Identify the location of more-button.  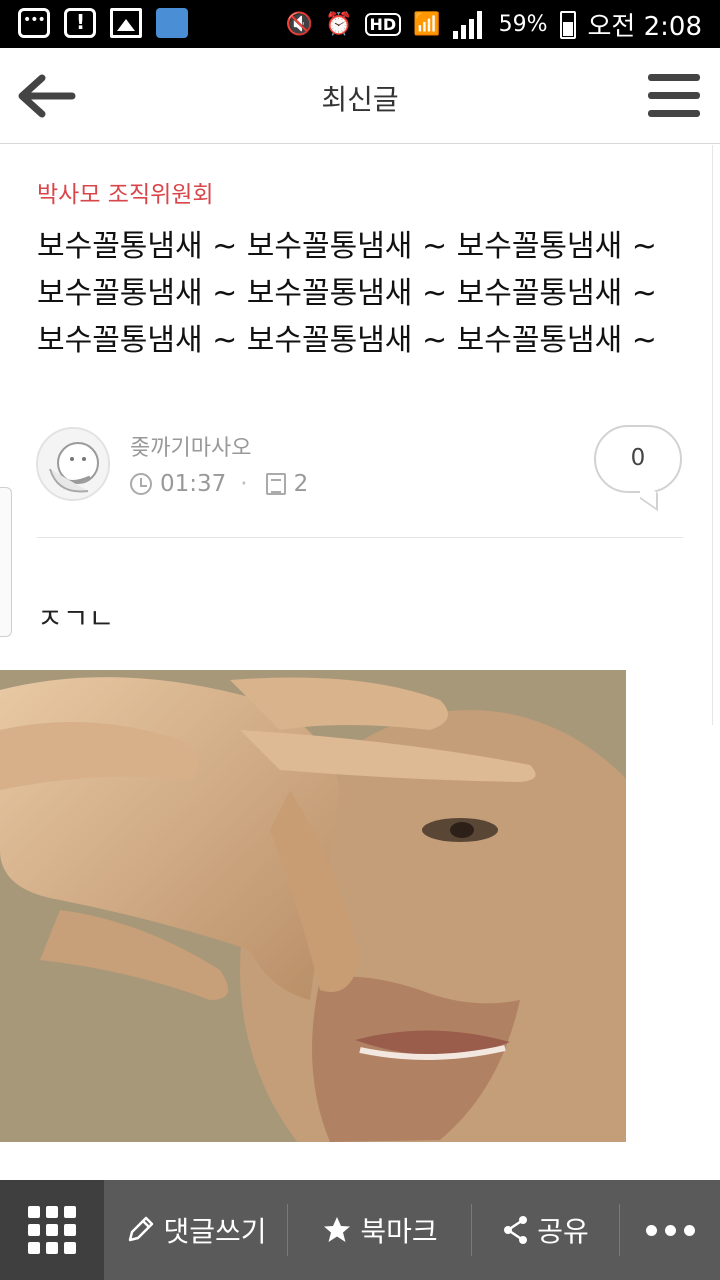
(670, 1230).